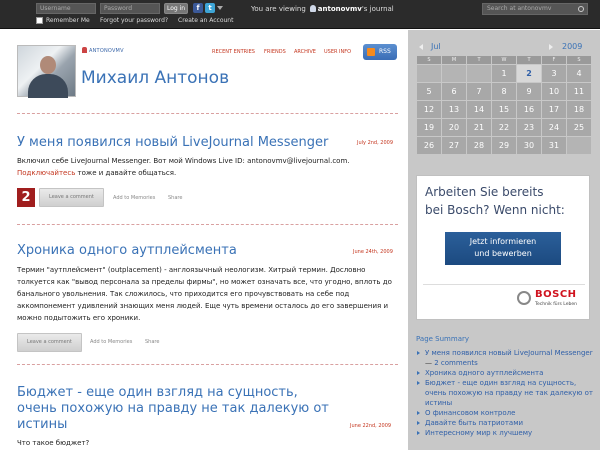 The image size is (600, 450). I want to click on password-input: Password, so click(130, 8).